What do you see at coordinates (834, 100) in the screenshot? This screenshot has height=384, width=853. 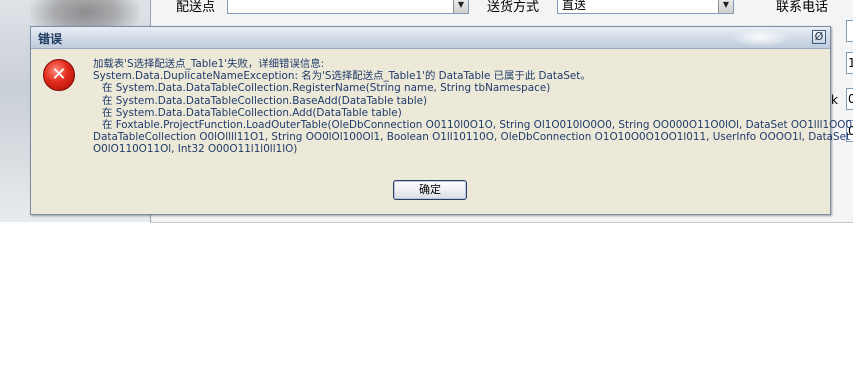 I see `partial-label: k` at bounding box center [834, 100].